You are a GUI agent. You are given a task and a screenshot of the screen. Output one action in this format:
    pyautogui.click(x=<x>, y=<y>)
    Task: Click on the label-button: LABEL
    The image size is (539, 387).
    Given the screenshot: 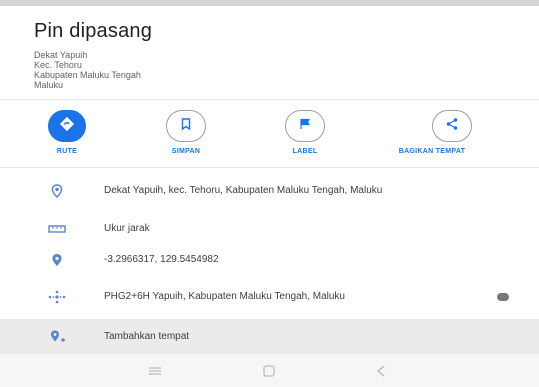 What is the action you would take?
    pyautogui.click(x=305, y=132)
    